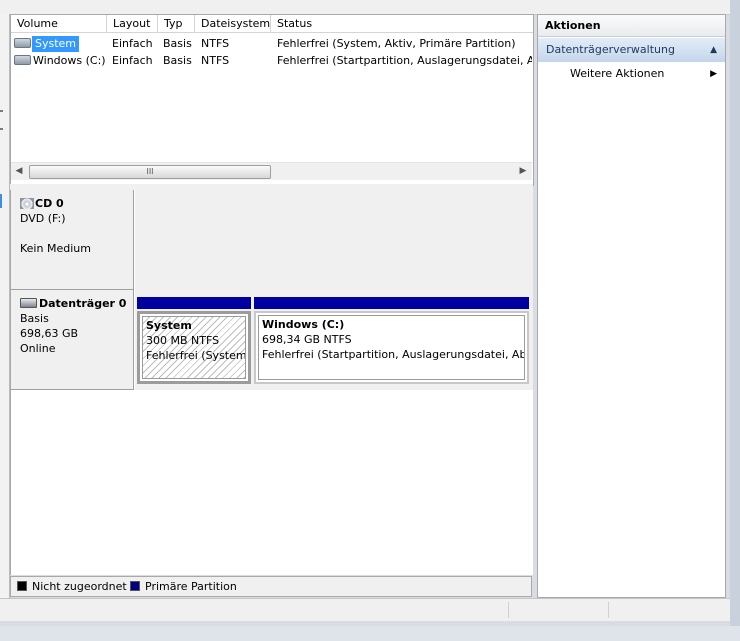  I want to click on disk-title: Datenträger 0, so click(83, 303).